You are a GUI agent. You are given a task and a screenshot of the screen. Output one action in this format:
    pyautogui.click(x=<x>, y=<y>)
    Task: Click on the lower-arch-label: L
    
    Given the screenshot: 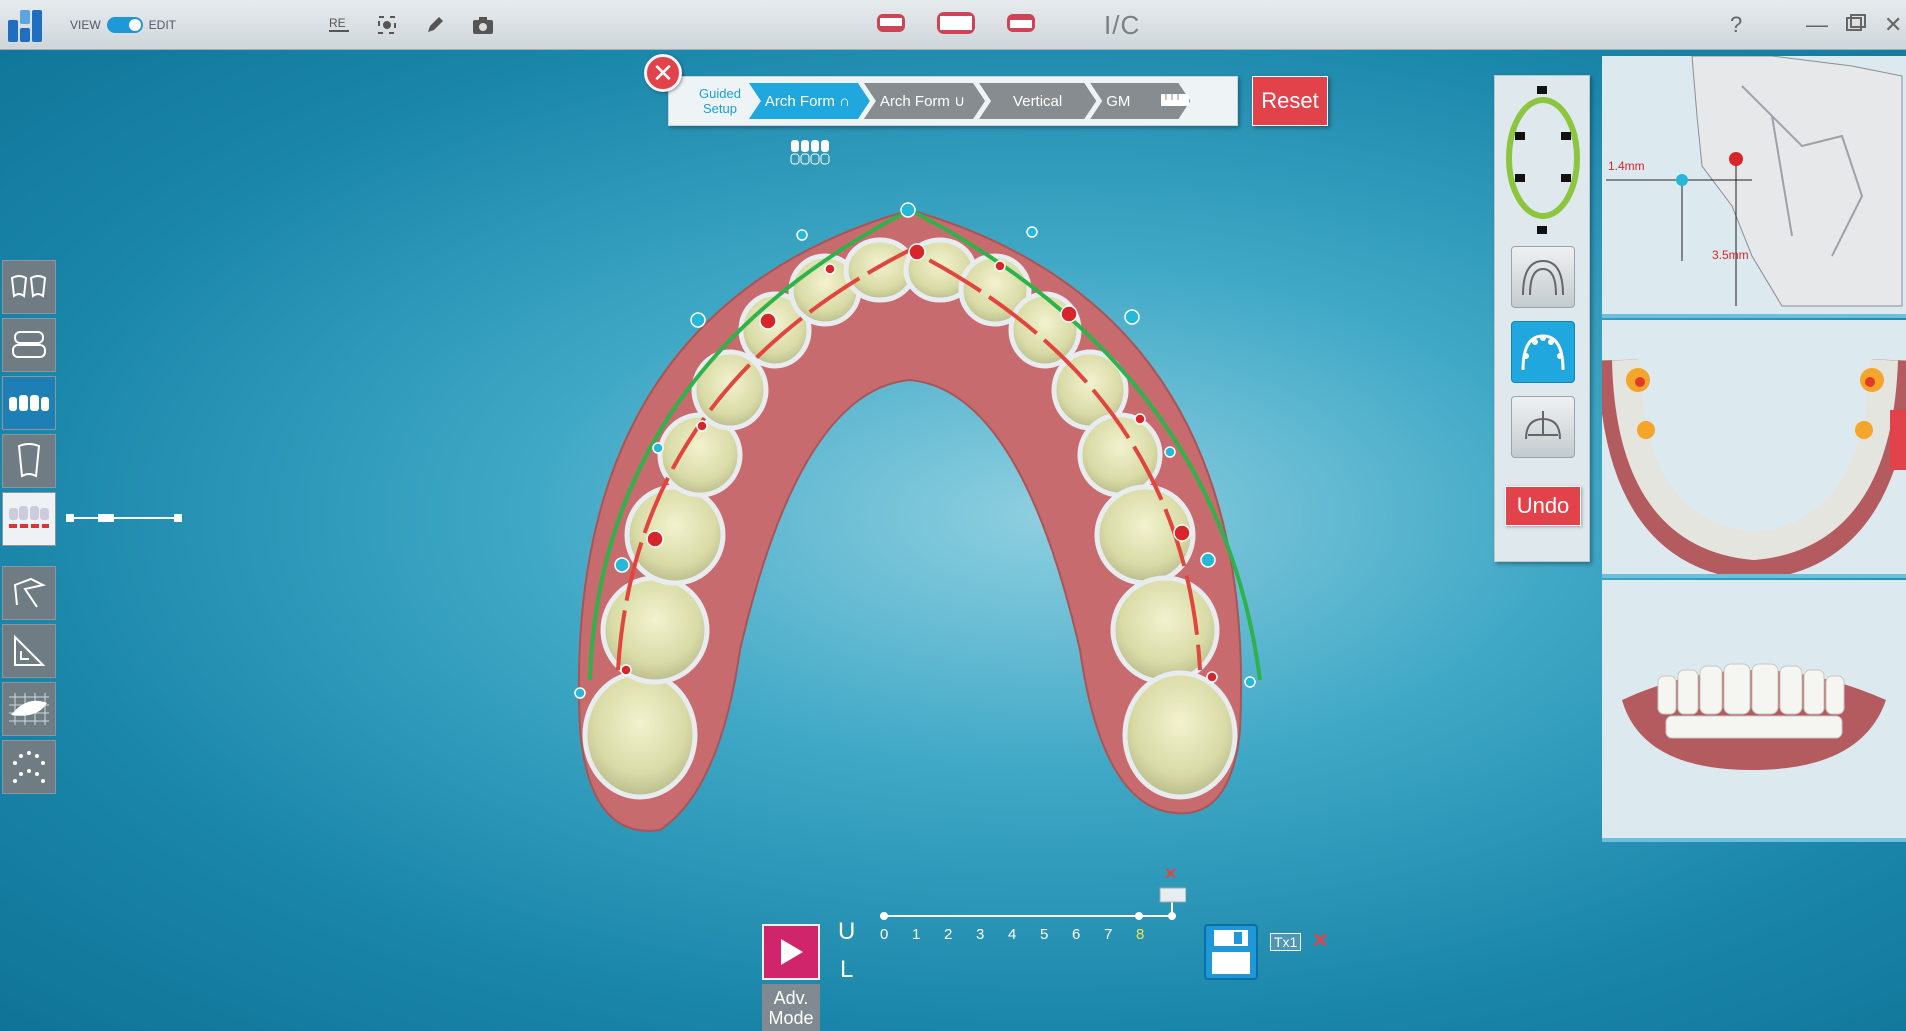 What is the action you would take?
    pyautogui.click(x=846, y=970)
    